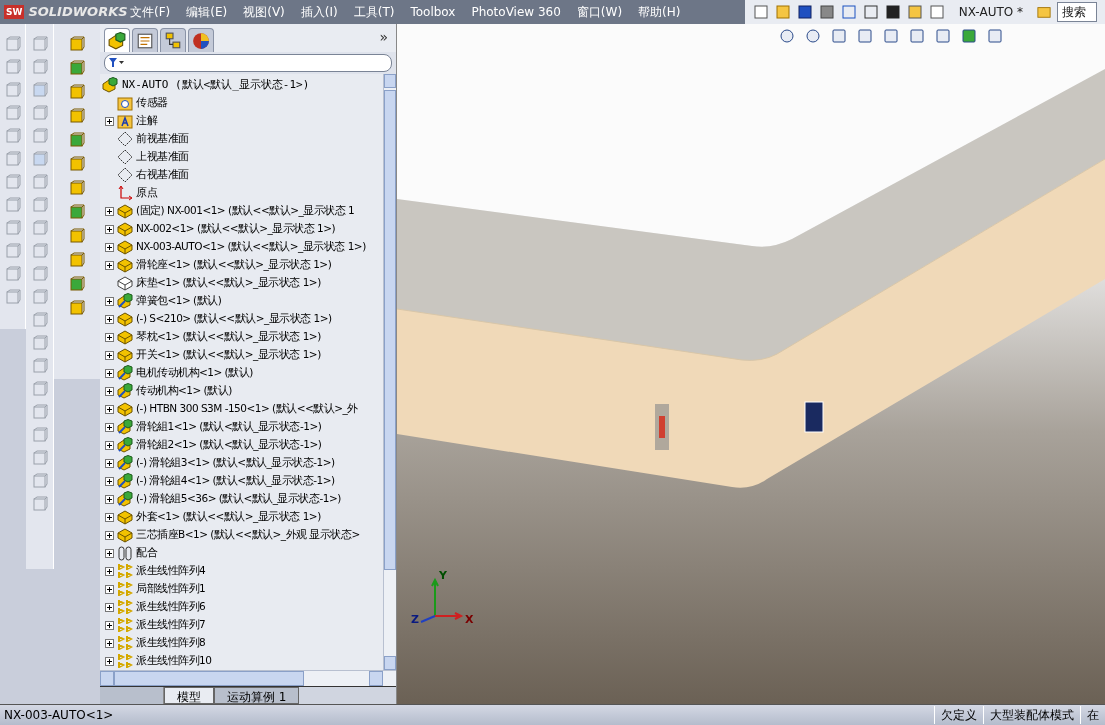 Image resolution: width=1105 pixels, height=725 pixels. What do you see at coordinates (1077, 12) in the screenshot?
I see `search-field: 搜索` at bounding box center [1077, 12].